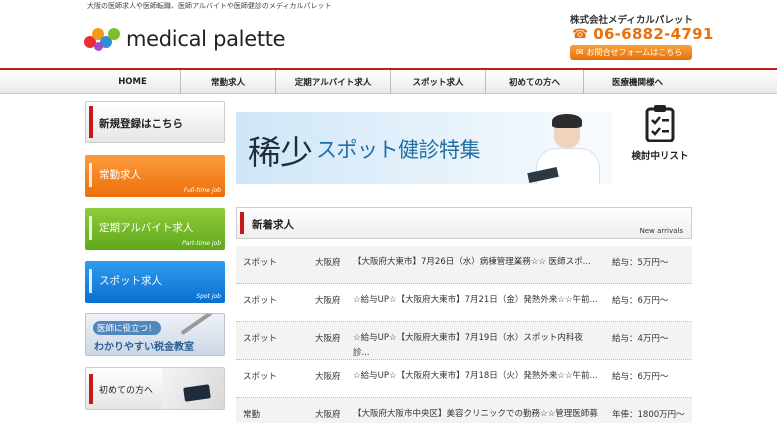  I want to click on fulltime-sublabel: Full-time job, so click(202, 190).